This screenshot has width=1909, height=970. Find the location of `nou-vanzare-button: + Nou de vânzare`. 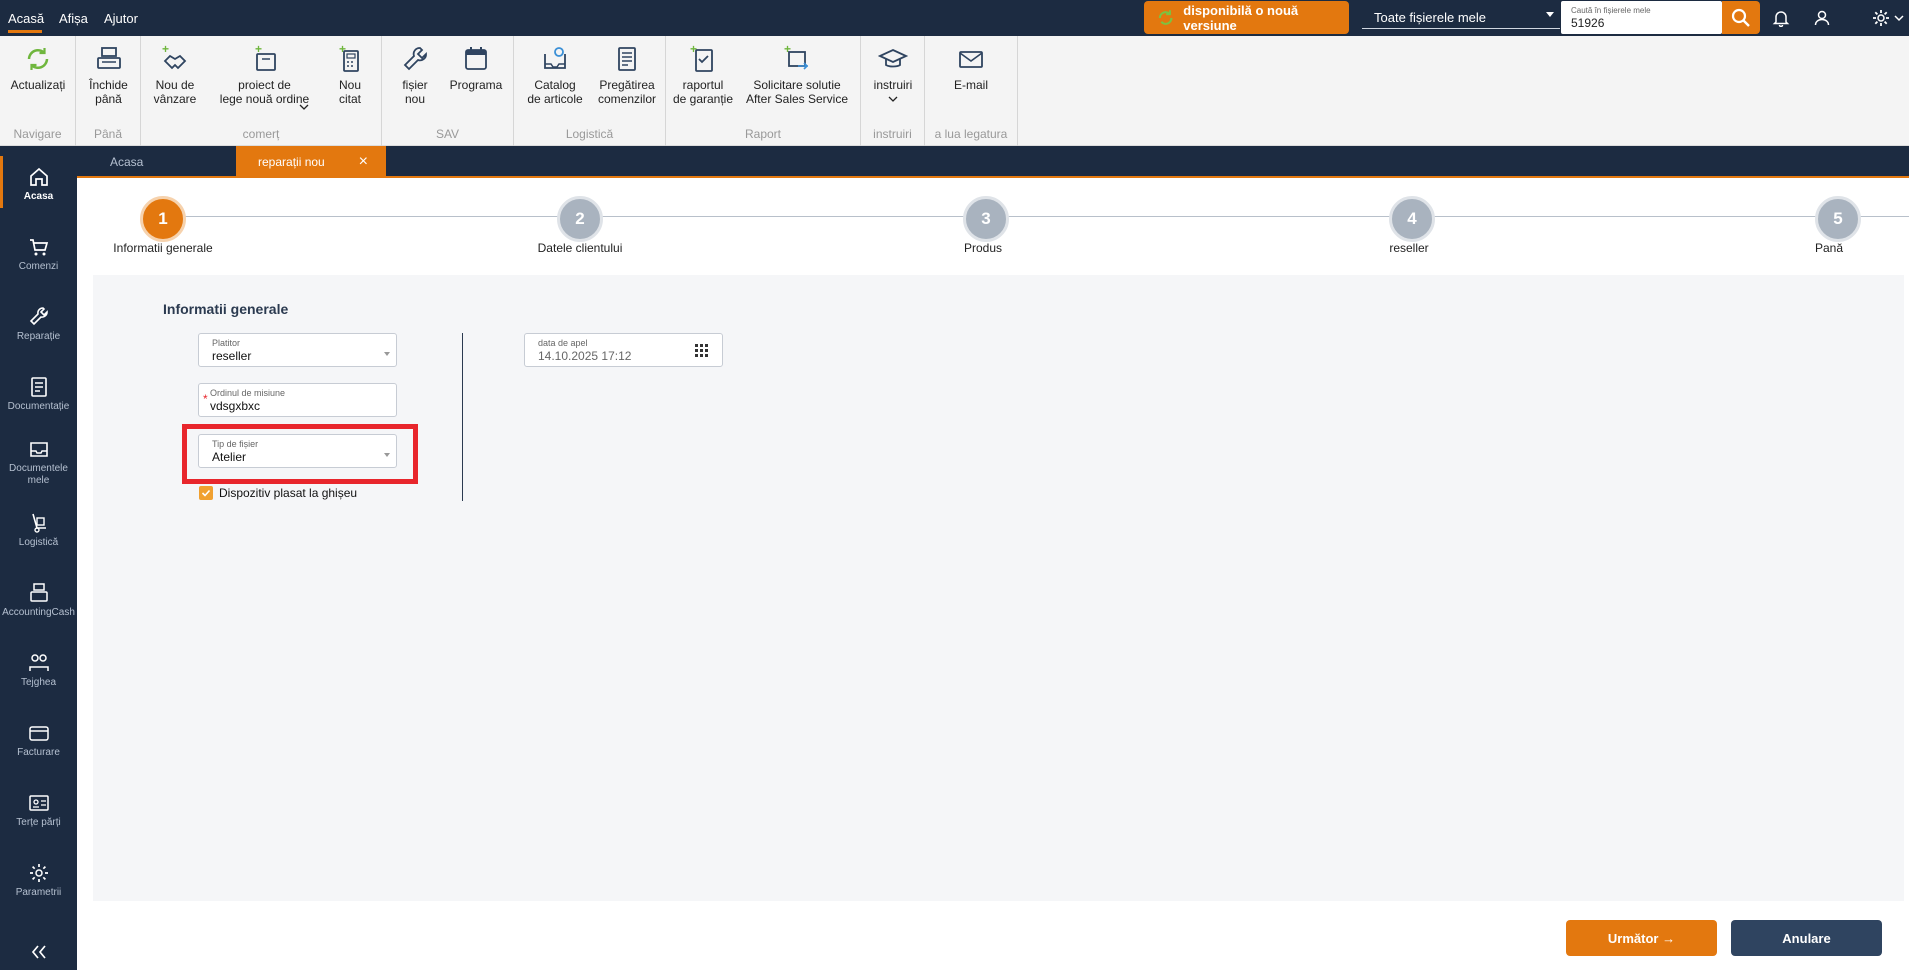

nou-vanzare-button: + Nou de vânzare is located at coordinates (175, 75).